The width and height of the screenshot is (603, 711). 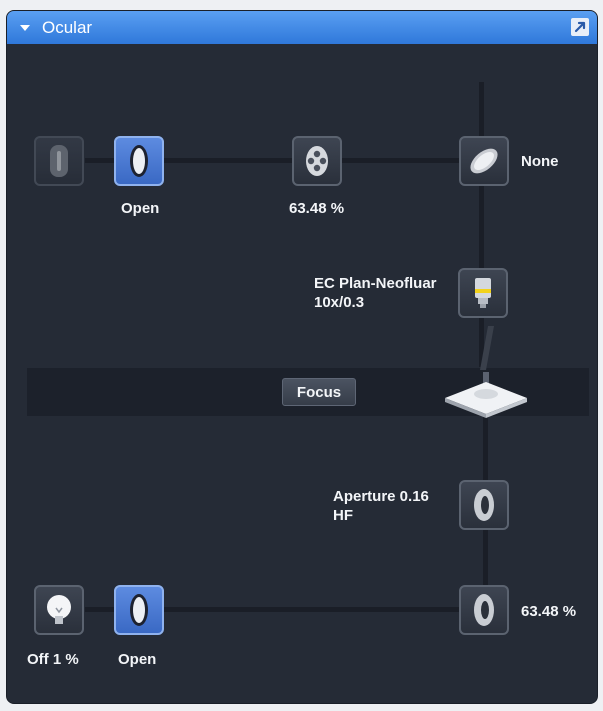 I want to click on collapse-triangle-icon, so click(x=25, y=28).